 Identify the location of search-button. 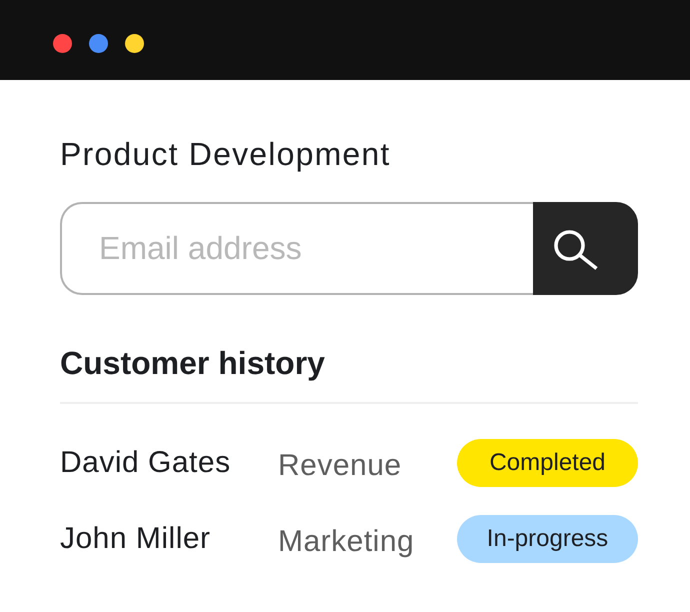
(585, 248).